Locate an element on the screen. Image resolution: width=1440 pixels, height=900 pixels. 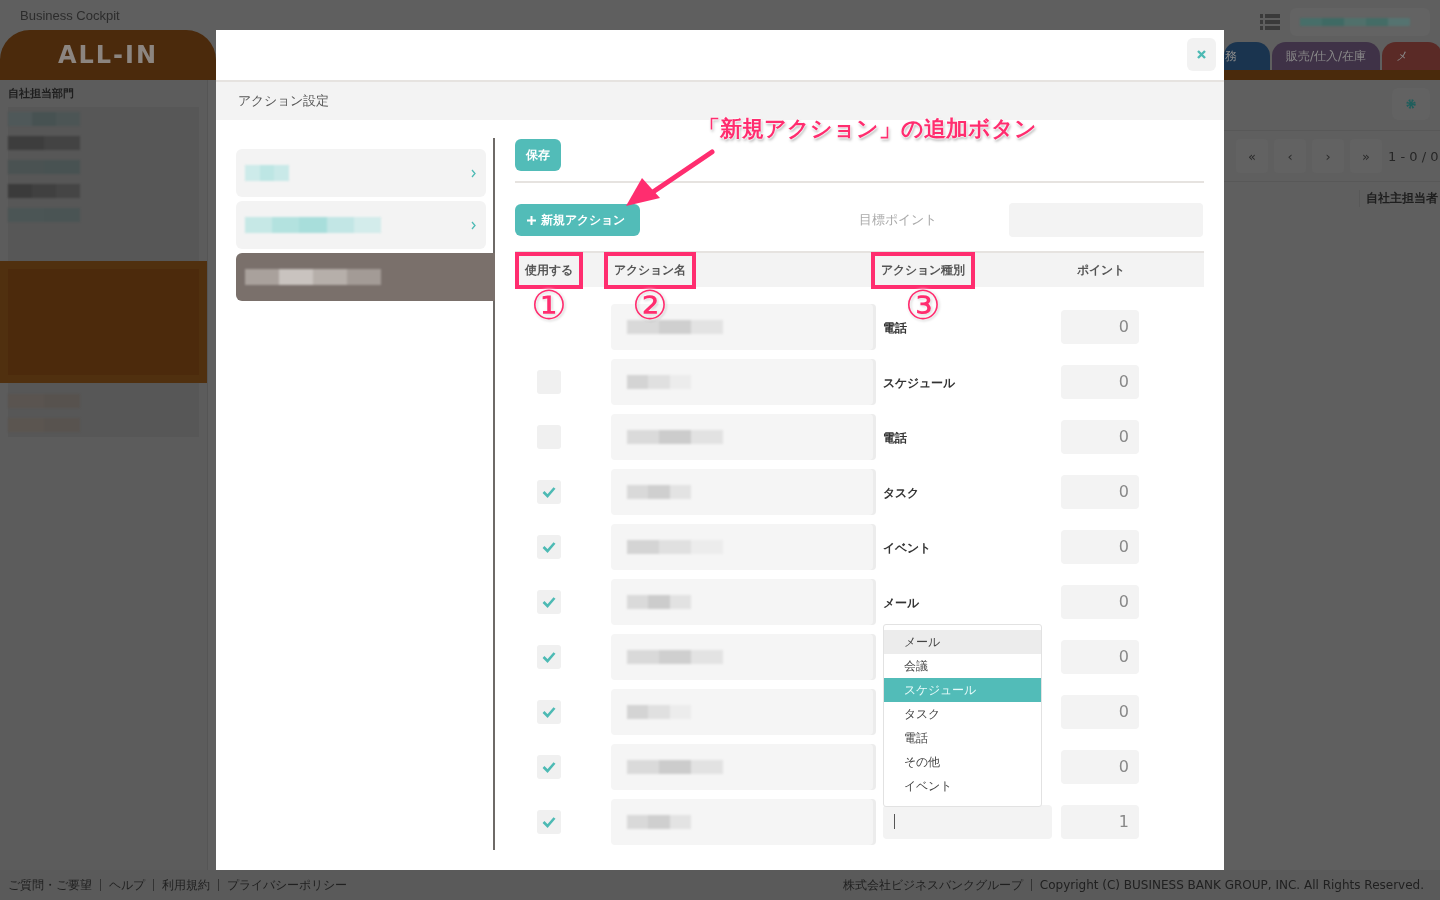
action-type: タスク is located at coordinates (901, 492).